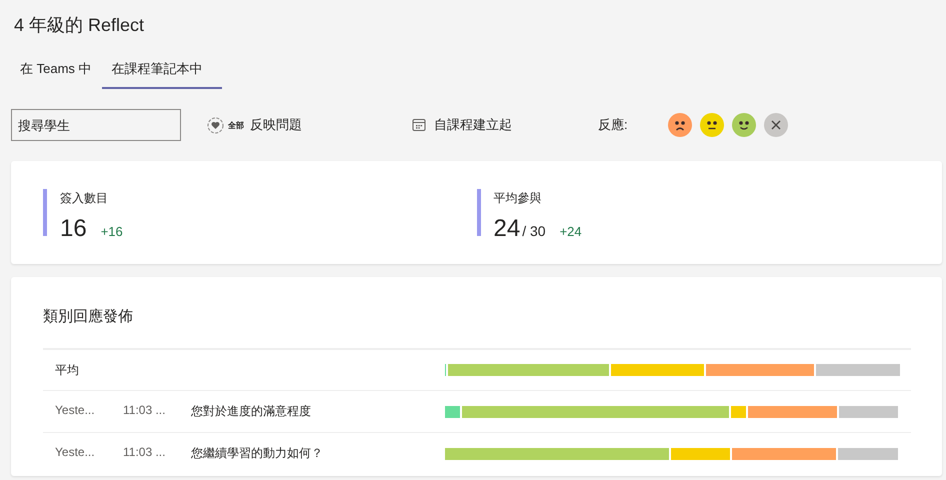  Describe the element at coordinates (73, 229) in the screenshot. I see `stat-value: 16` at that location.